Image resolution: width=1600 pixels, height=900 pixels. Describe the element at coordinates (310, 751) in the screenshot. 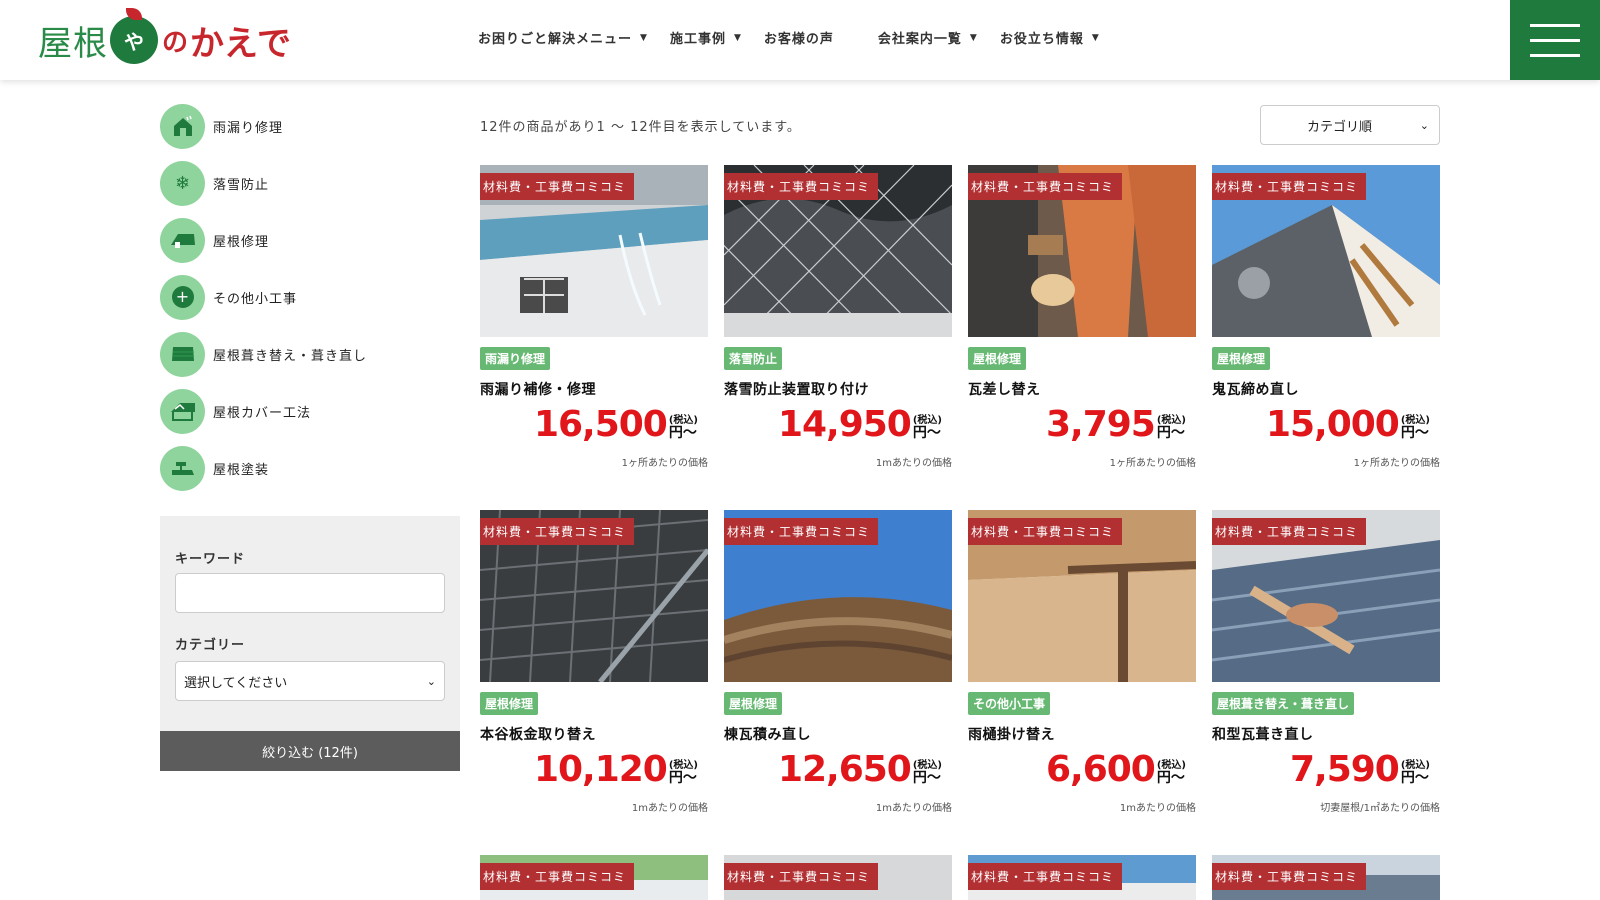

I see `filter-submit-button: 絞り込む (12件)` at that location.